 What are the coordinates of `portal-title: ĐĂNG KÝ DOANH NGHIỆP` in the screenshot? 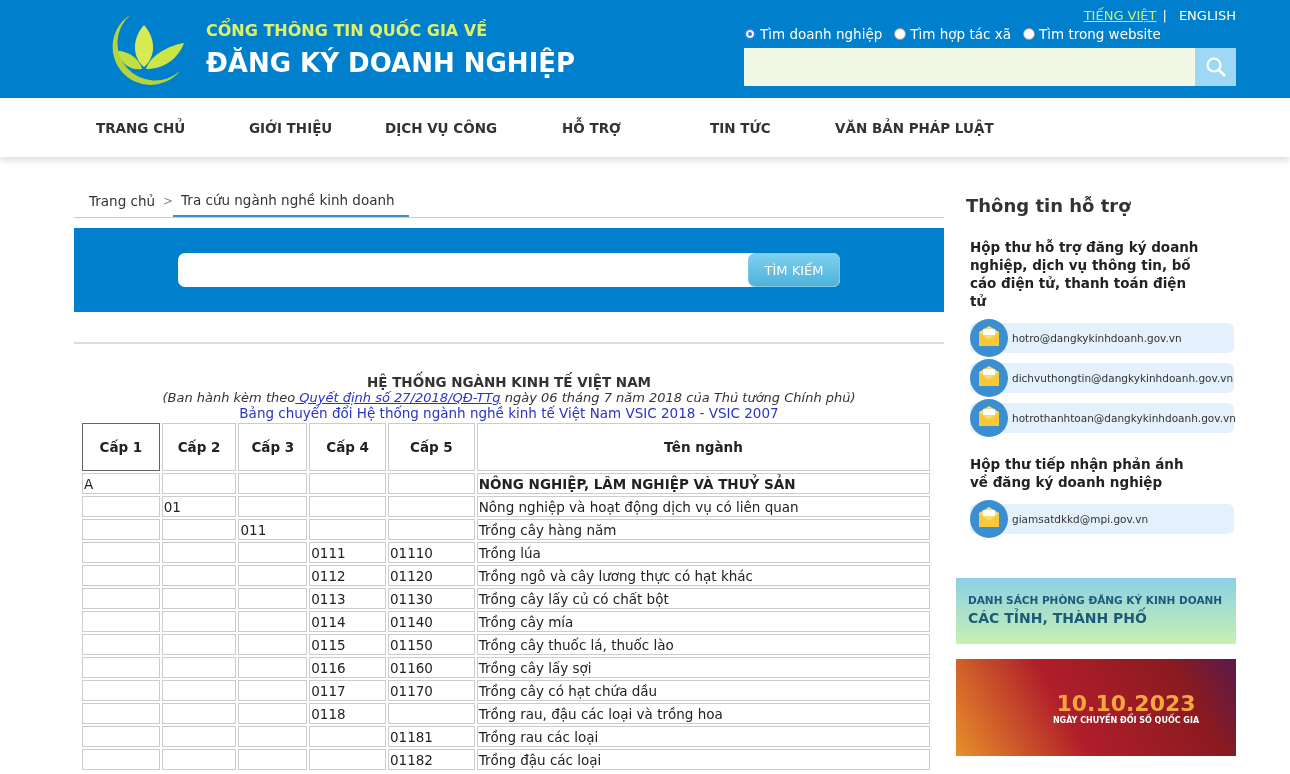 It's located at (391, 62).